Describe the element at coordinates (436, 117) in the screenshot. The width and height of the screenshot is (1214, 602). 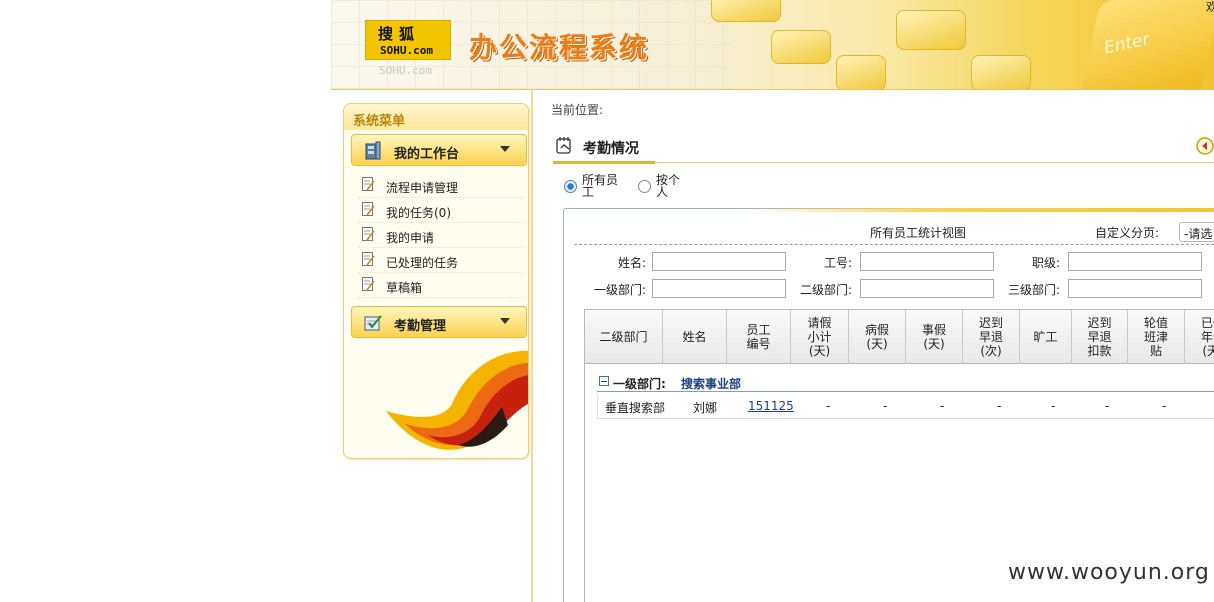
I see `sidebar-title-bar: 系统菜单` at that location.